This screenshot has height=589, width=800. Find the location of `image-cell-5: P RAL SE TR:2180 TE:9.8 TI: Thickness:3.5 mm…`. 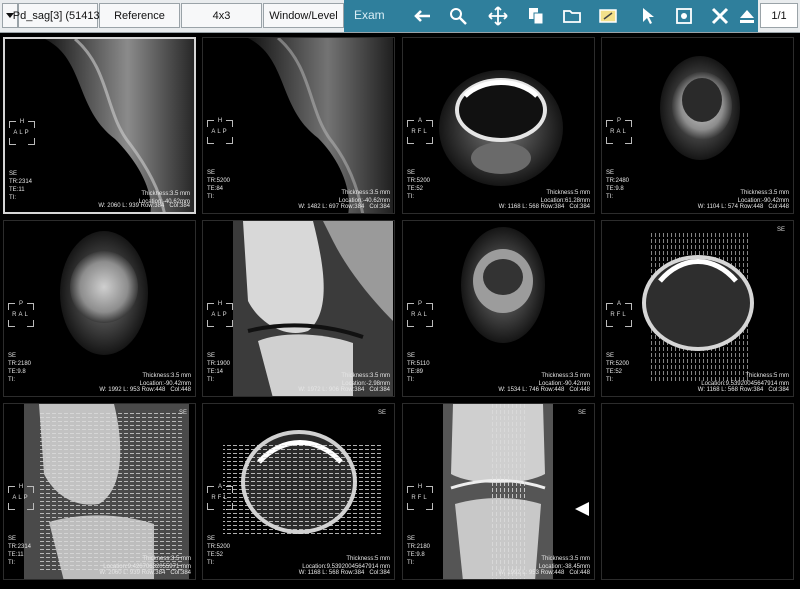

image-cell-5: P RAL SE TR:2180 TE:9.8 TI: Thickness:3.5 mm… is located at coordinates (99, 308).